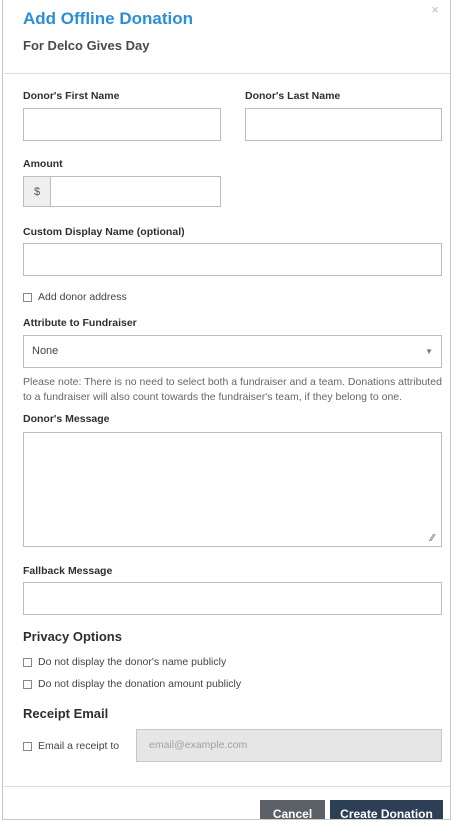  What do you see at coordinates (45, 351) in the screenshot?
I see `fundraiser-selected-value: None` at bounding box center [45, 351].